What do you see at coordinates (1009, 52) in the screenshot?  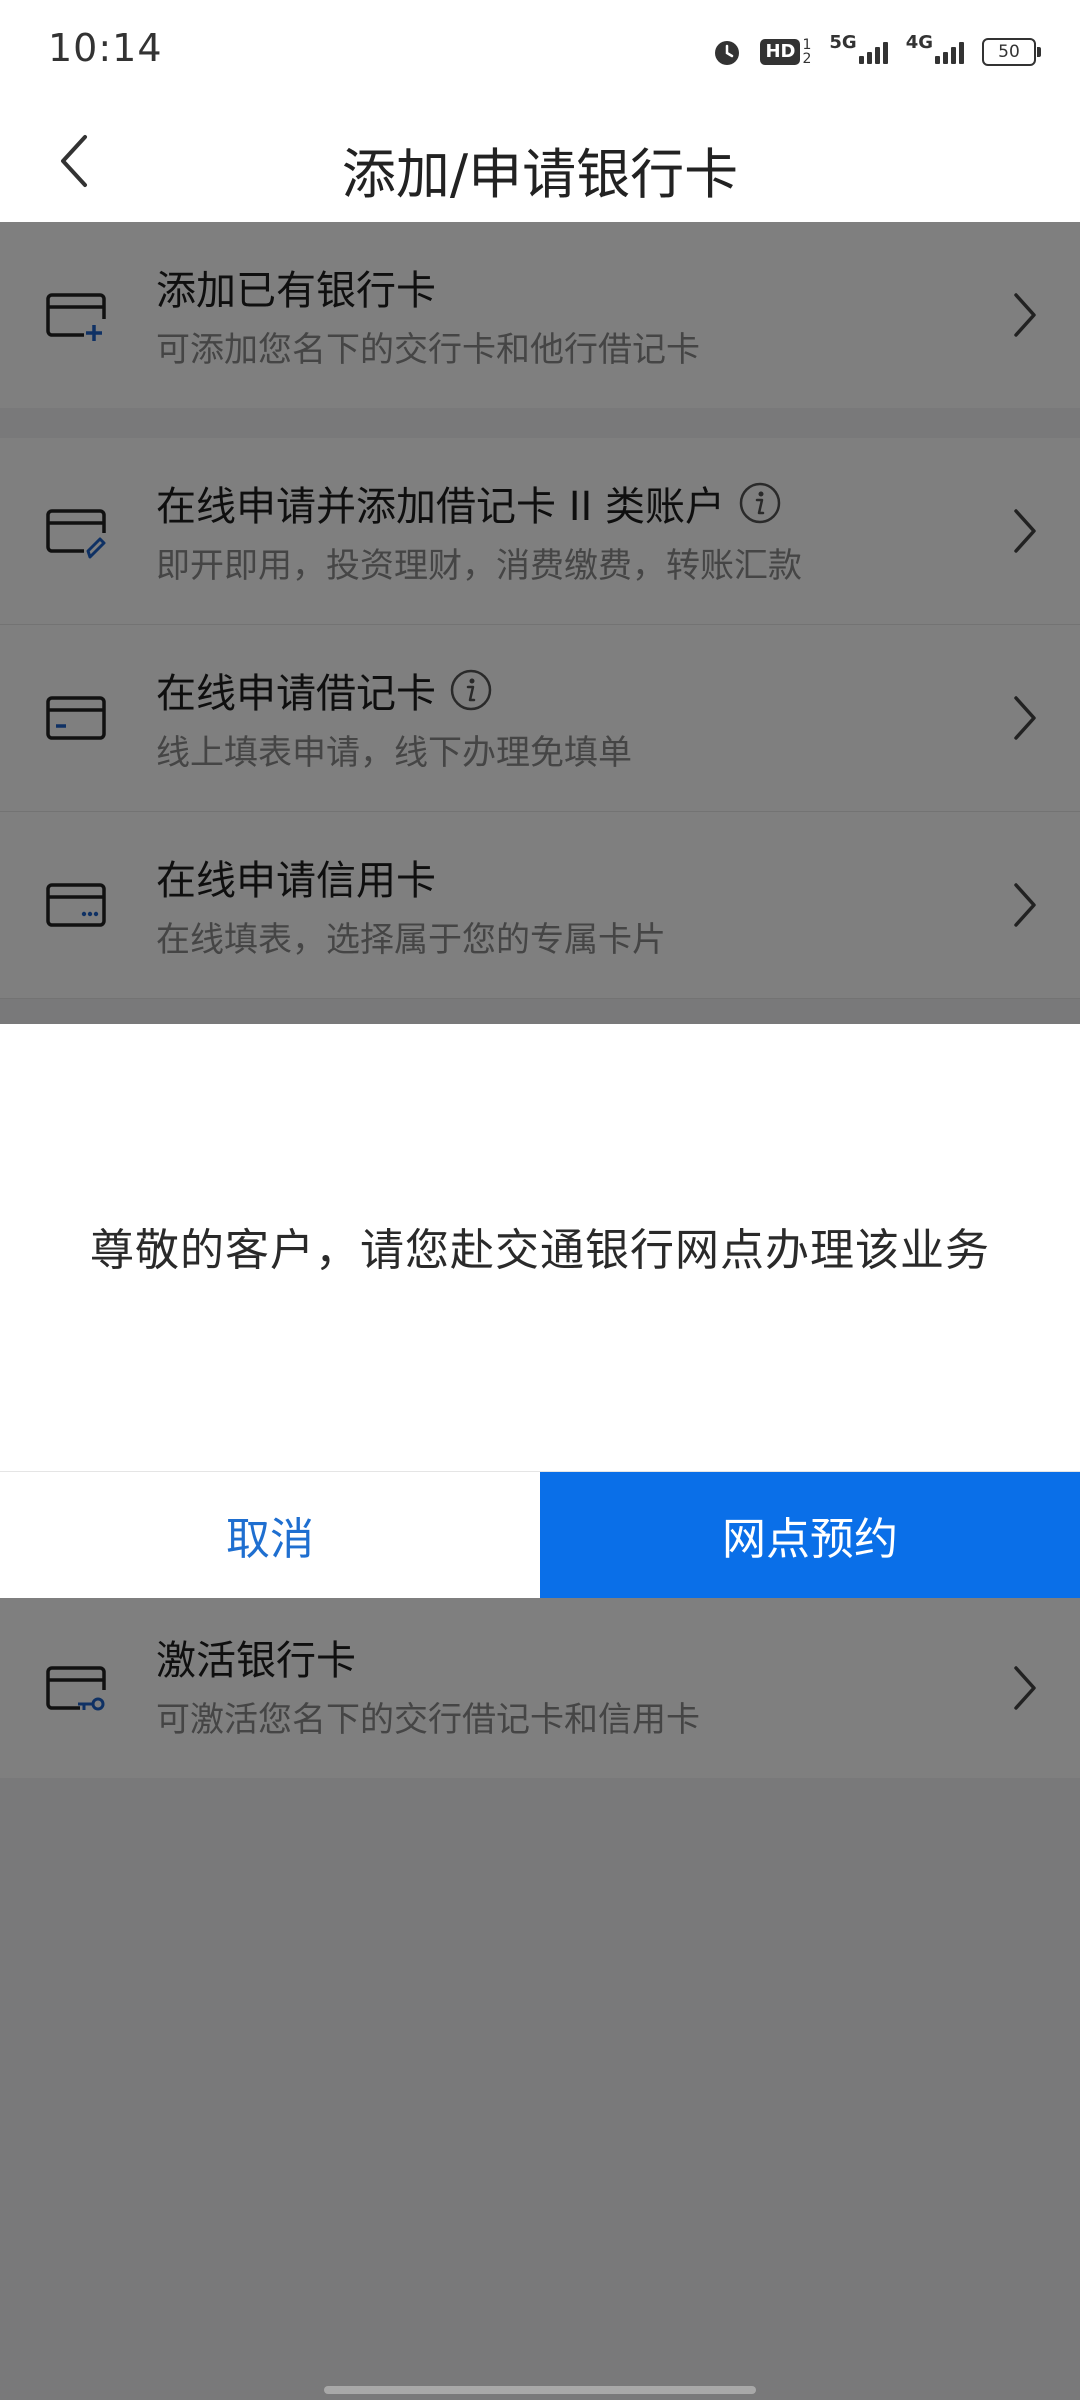 I see `battery-level: 50` at bounding box center [1009, 52].